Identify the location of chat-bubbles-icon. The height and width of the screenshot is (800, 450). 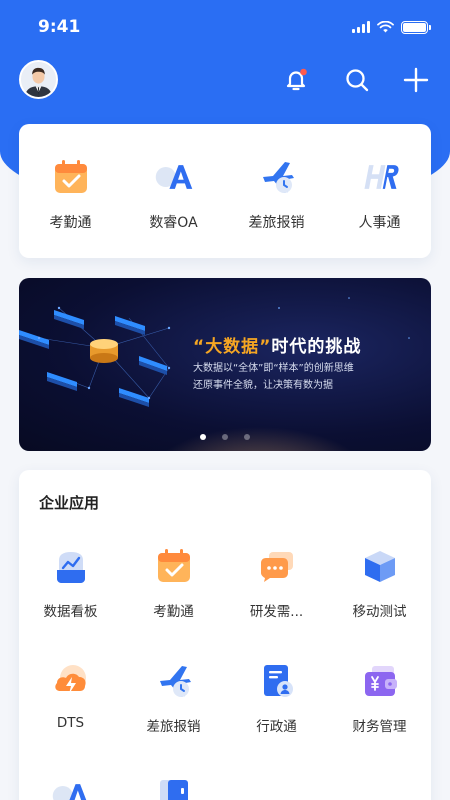
(277, 566).